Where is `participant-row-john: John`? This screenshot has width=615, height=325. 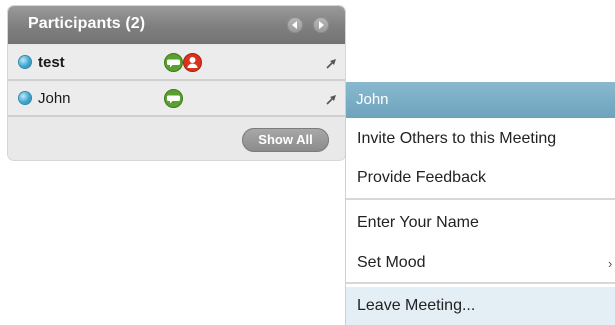 participant-row-john: John is located at coordinates (176, 98).